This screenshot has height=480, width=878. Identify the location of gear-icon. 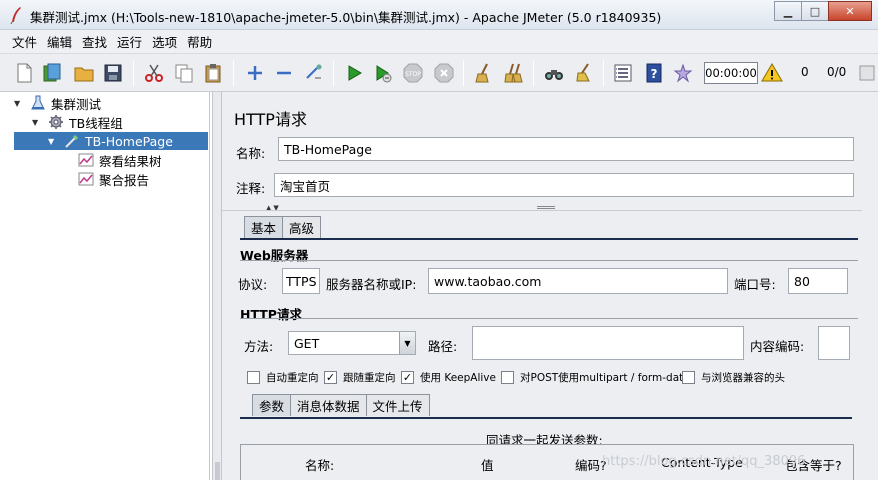
(57, 122).